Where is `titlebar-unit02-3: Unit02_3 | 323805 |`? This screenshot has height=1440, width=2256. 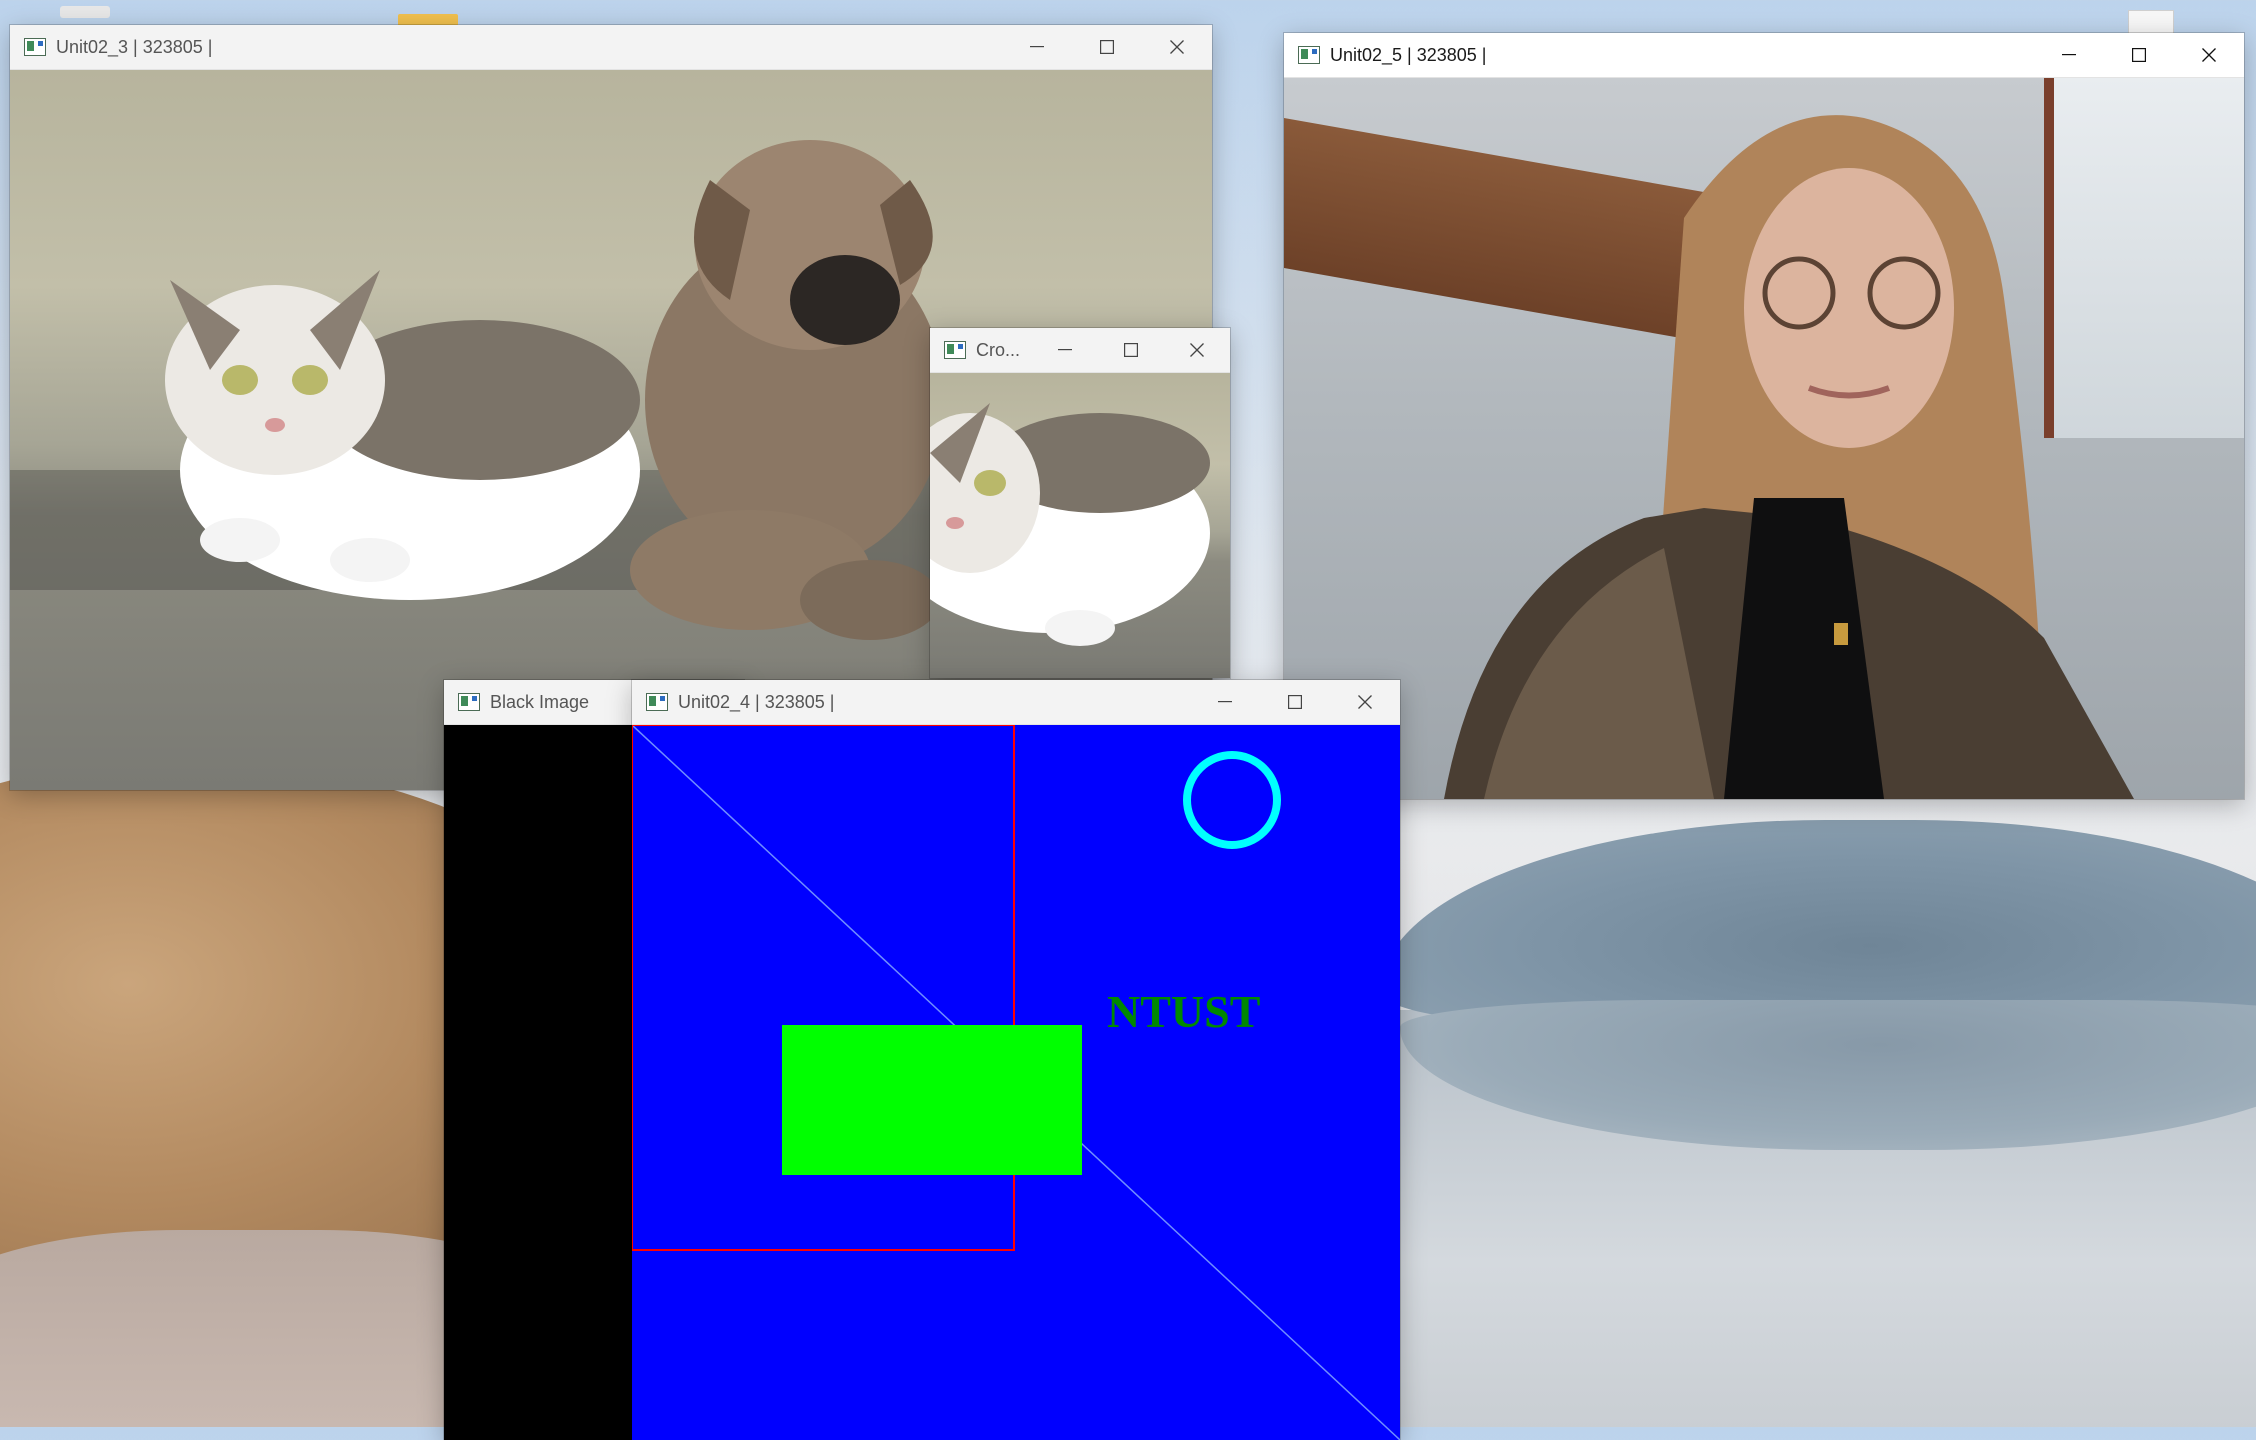 titlebar-unit02-3: Unit02_3 | 323805 | is located at coordinates (611, 47).